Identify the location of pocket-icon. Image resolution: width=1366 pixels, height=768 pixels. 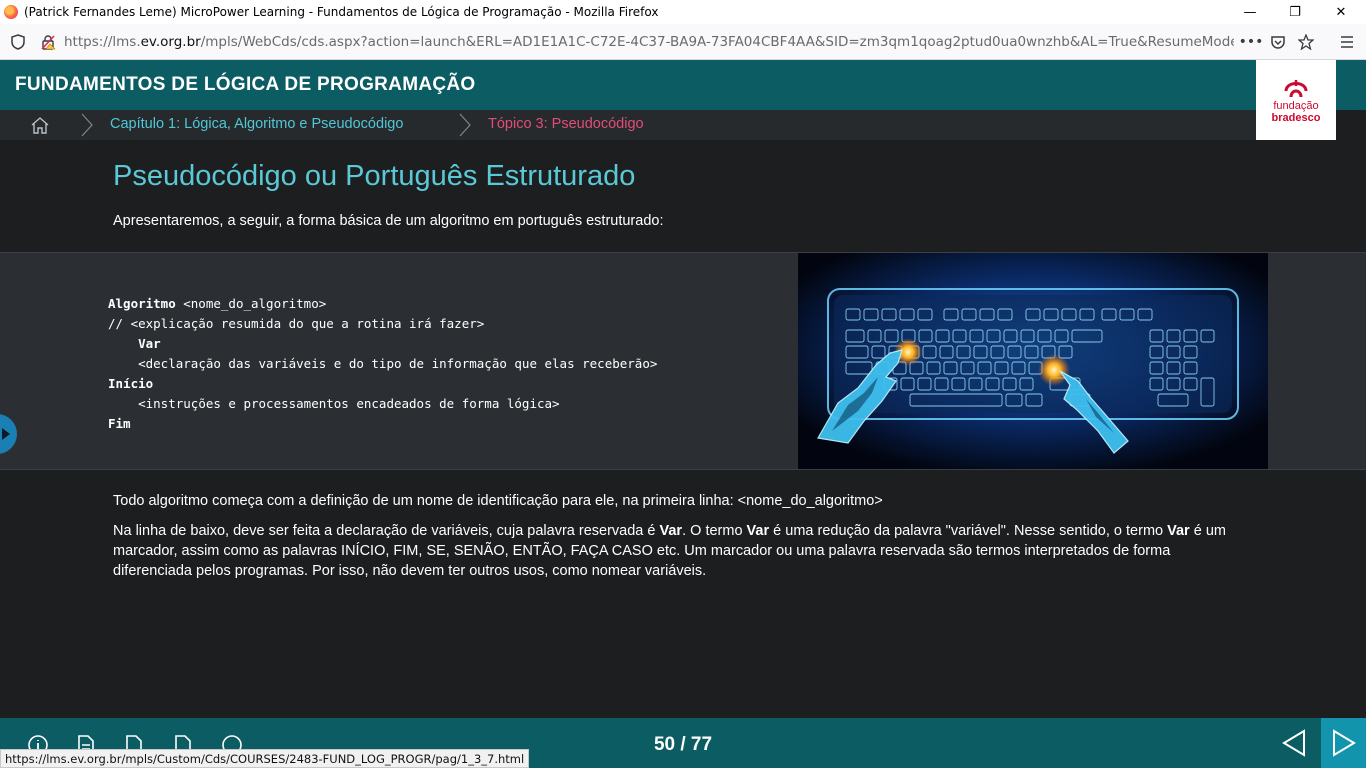
(1278, 42).